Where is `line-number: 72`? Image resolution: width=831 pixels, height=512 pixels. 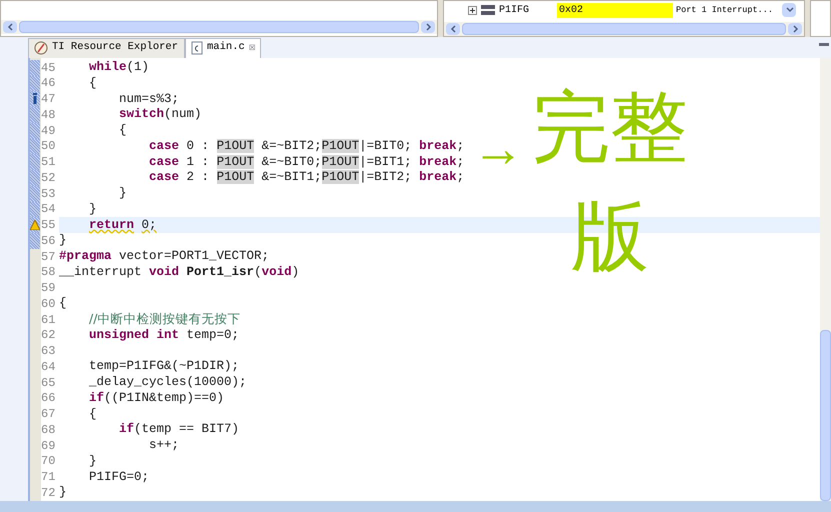
line-number: 72 is located at coordinates (48, 493).